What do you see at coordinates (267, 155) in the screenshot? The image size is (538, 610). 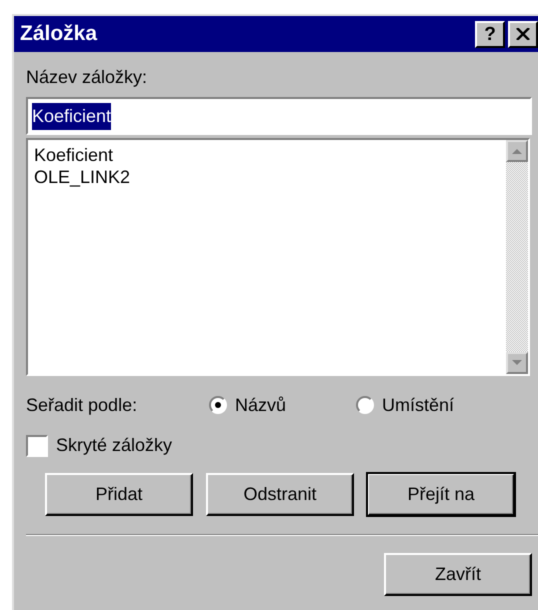 I see `list-item: Koeficient` at bounding box center [267, 155].